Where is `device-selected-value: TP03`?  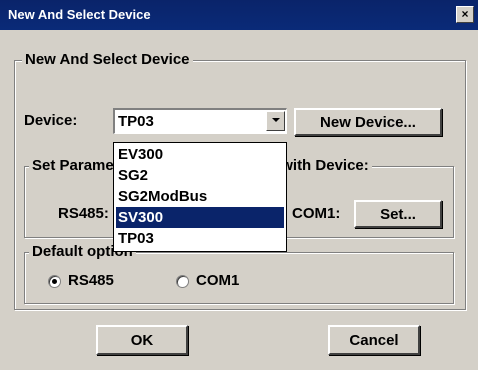
device-selected-value: TP03 is located at coordinates (136, 121).